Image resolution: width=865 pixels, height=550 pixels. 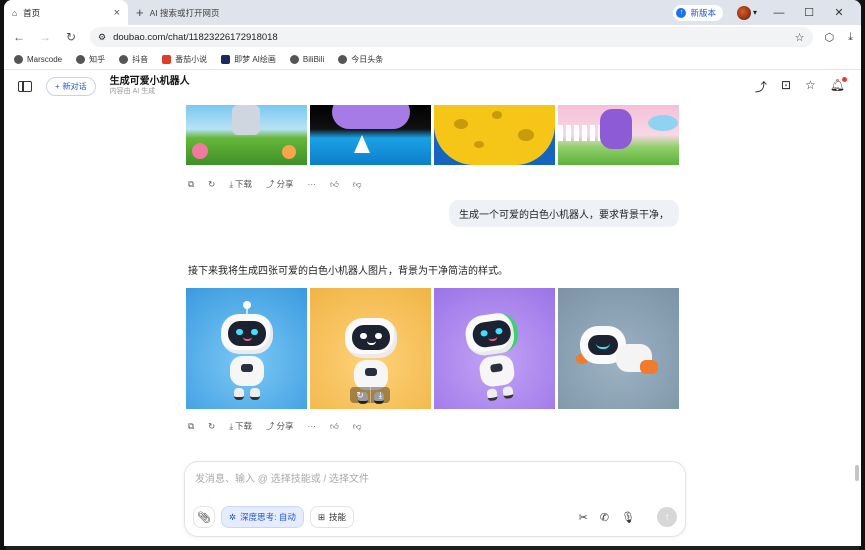 I want to click on scrollbar, so click(x=857, y=310).